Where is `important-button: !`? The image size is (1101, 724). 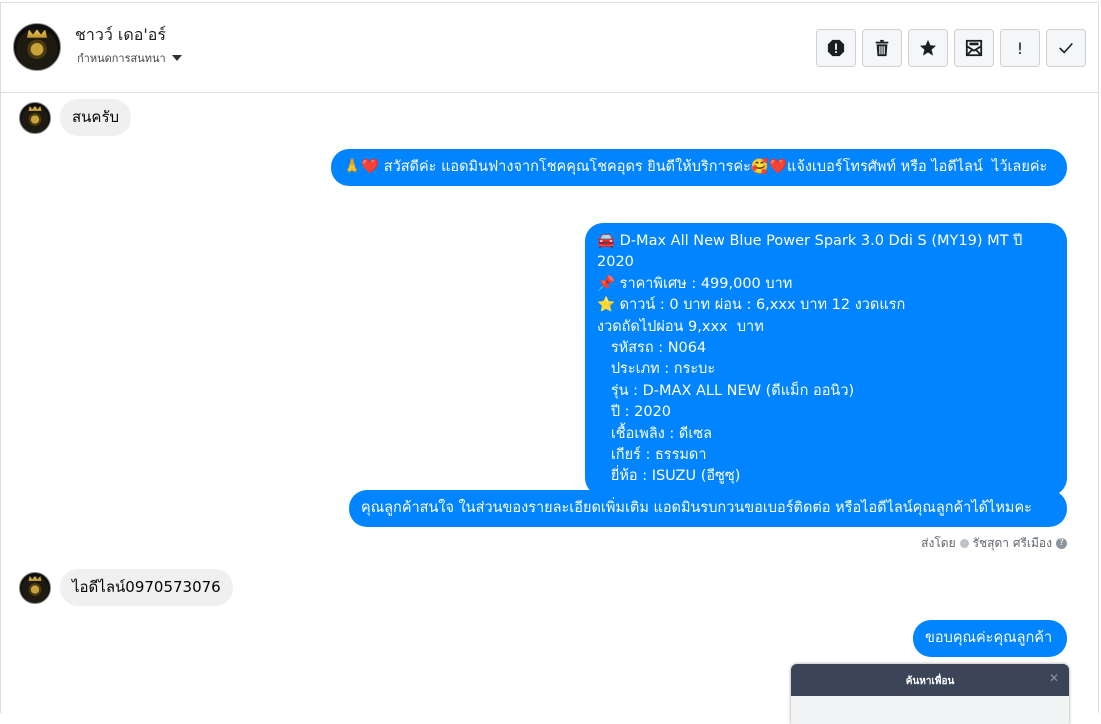 important-button: ! is located at coordinates (1020, 48).